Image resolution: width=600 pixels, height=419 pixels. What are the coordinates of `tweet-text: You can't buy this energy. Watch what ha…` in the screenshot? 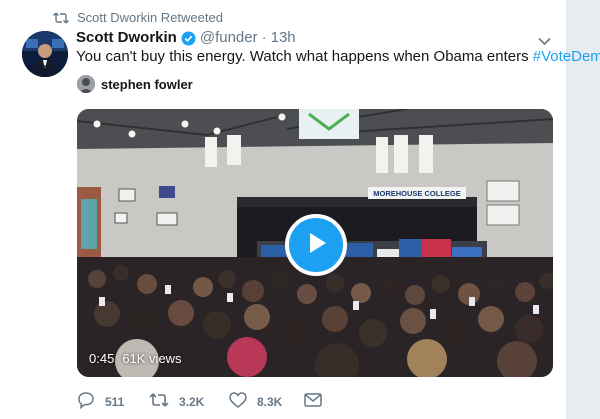 It's located at (338, 57).